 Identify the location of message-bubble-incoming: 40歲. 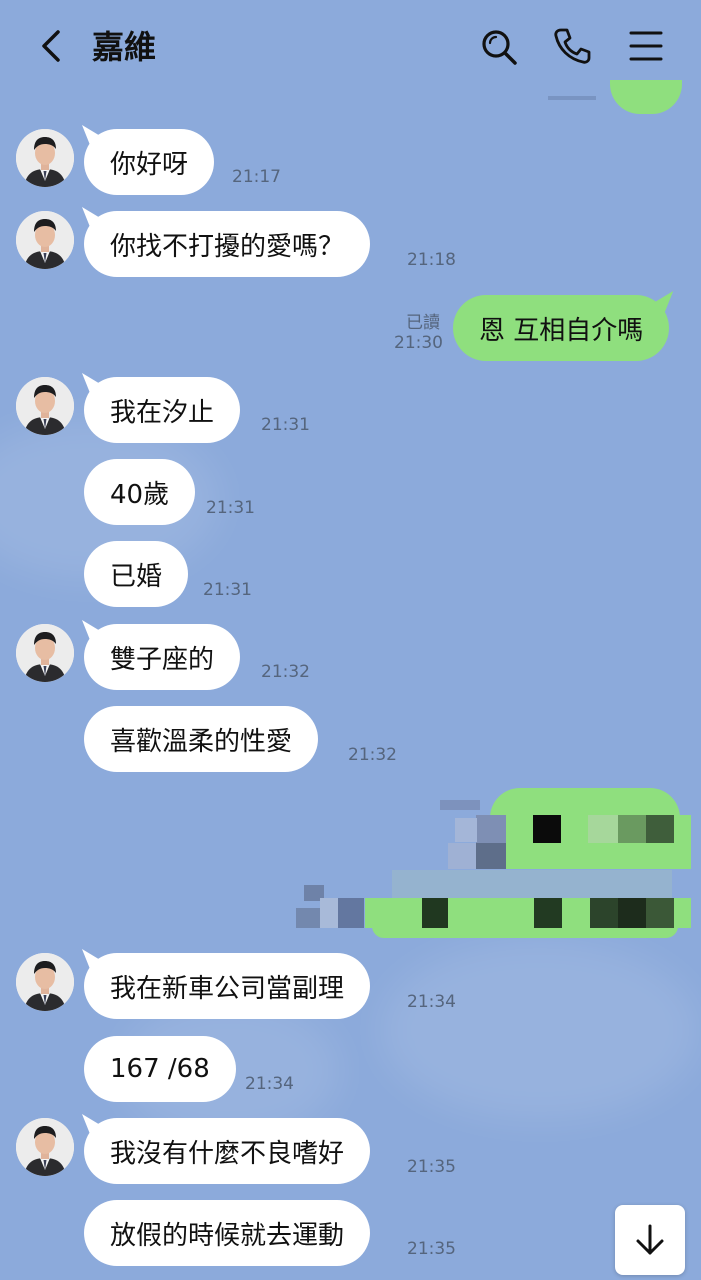
(140, 492).